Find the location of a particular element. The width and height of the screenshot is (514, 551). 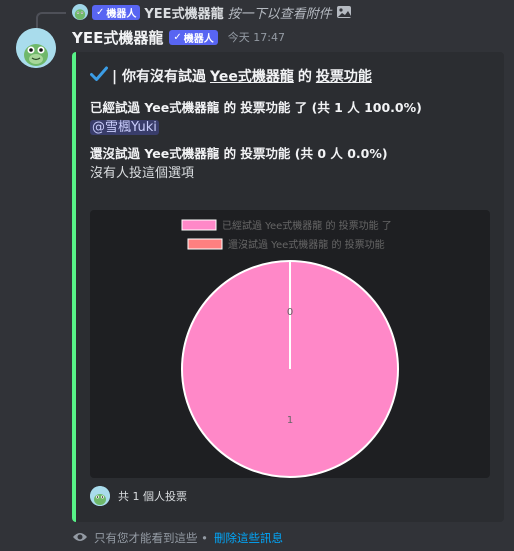

username: YEE式機器龍 is located at coordinates (117, 37).